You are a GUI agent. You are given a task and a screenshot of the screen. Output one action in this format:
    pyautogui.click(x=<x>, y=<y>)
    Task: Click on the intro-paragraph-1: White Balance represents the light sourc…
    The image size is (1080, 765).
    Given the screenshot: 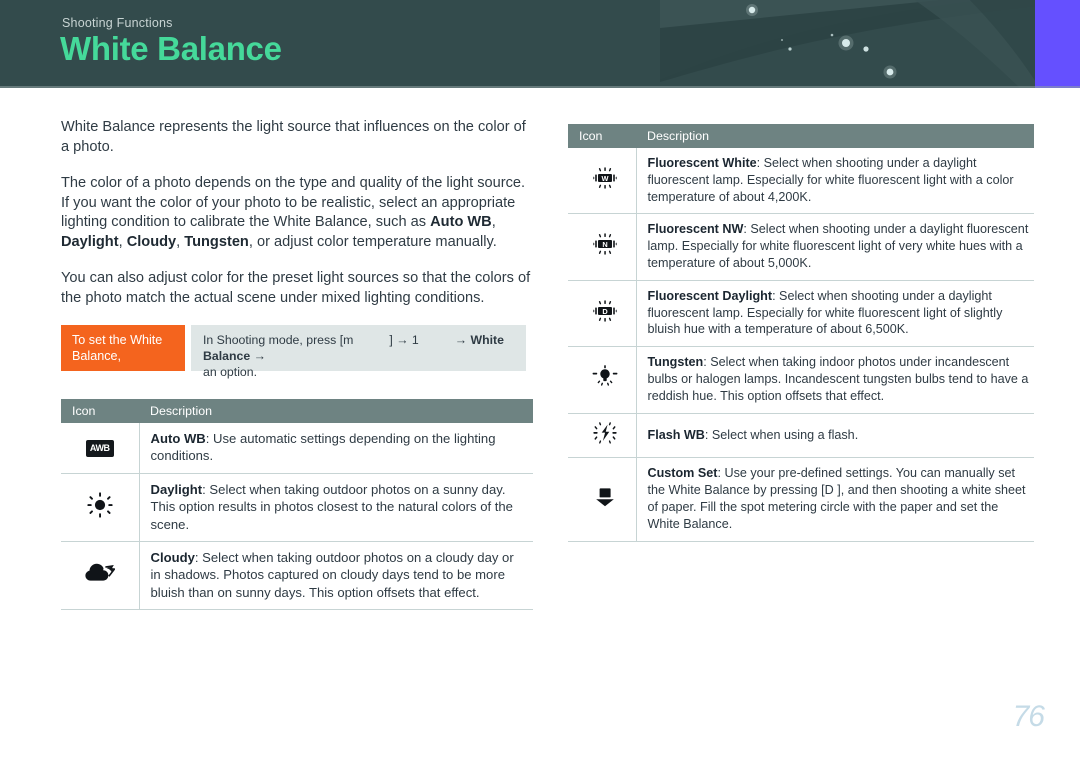 What is the action you would take?
    pyautogui.click(x=293, y=137)
    